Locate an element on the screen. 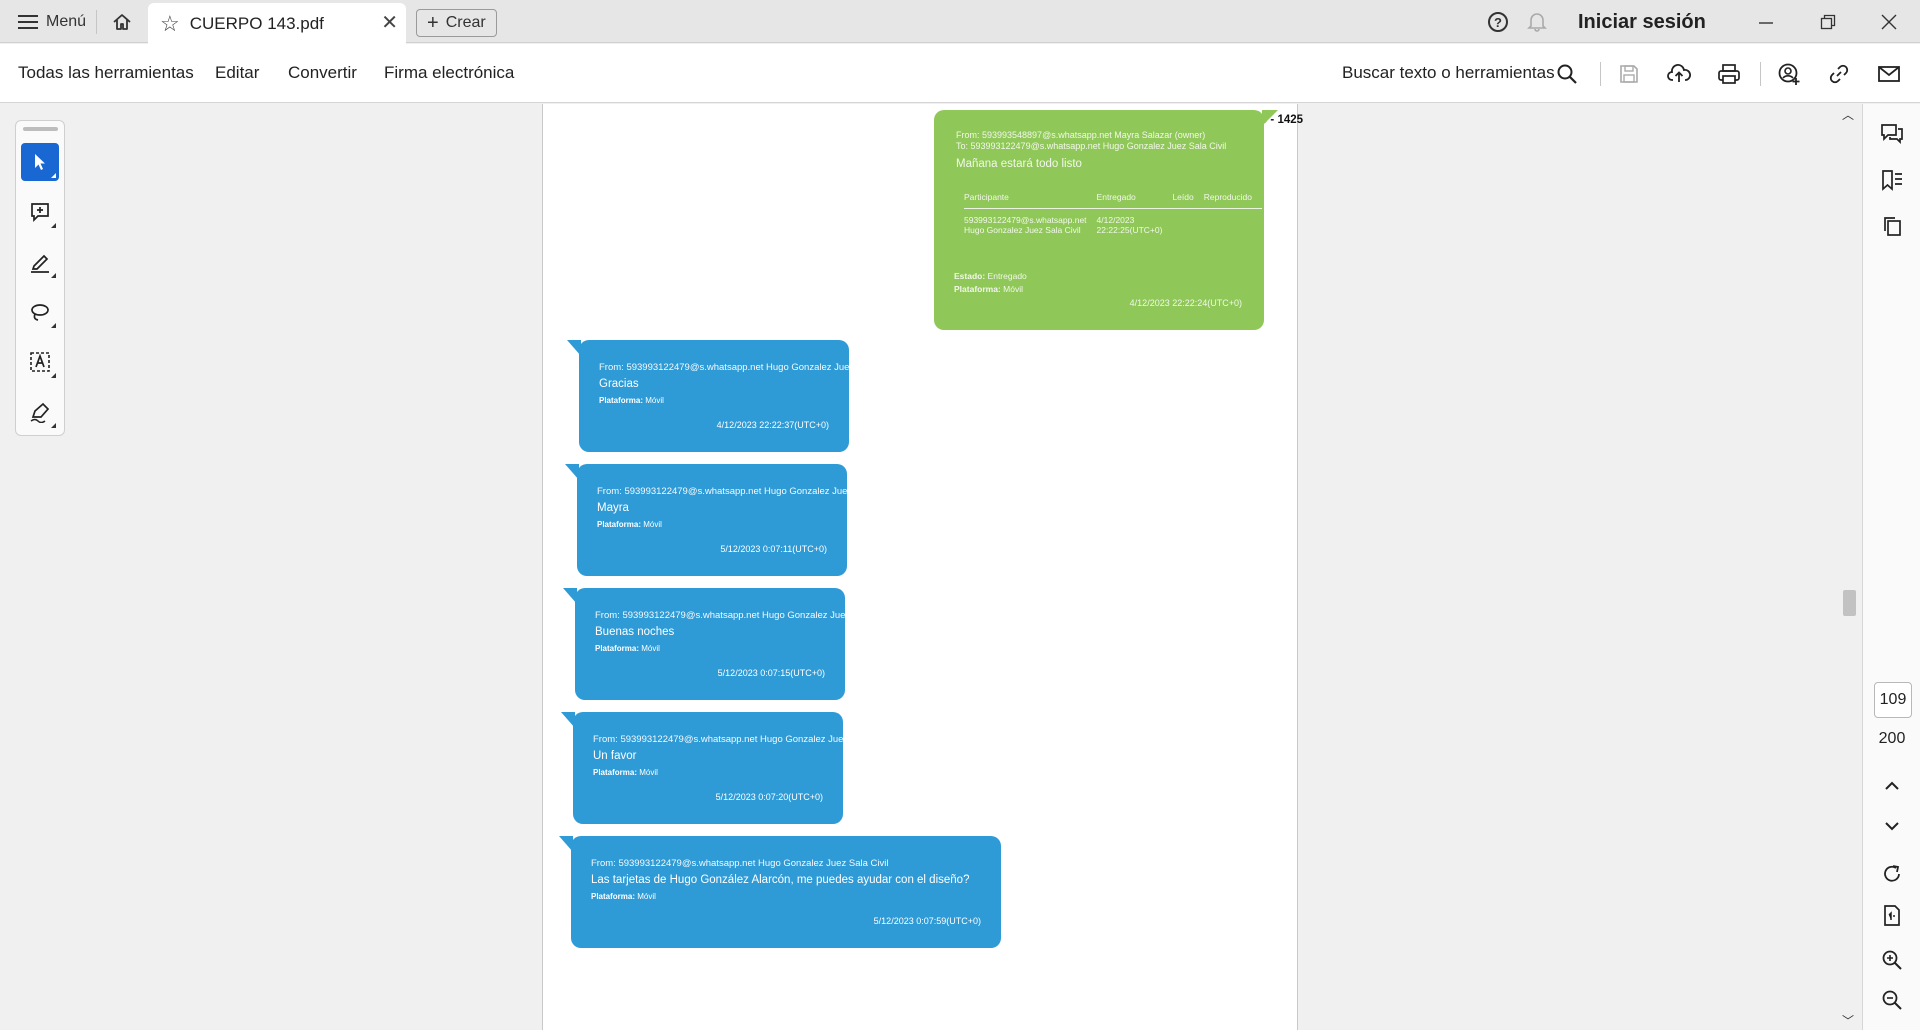 The image size is (1920, 1030). table-cell: 4/12/2023 22:22:25(UTC+0) is located at coordinates (1129, 225).